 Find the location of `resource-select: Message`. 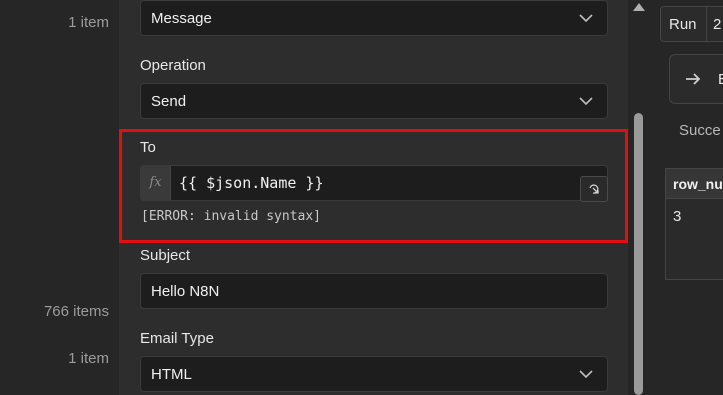

resource-select: Message is located at coordinates (374, 18).